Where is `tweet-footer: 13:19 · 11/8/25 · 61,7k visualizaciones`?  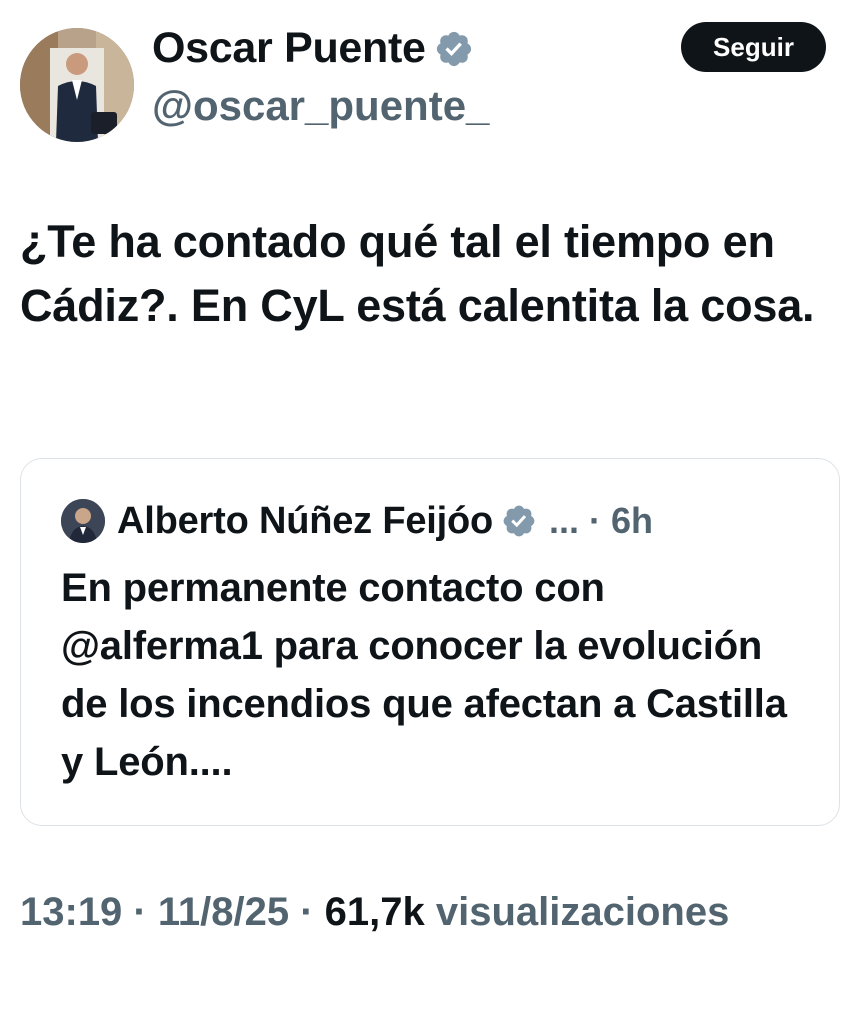
tweet-footer: 13:19 · 11/8/25 · 61,7k visualizaciones is located at coordinates (374, 912).